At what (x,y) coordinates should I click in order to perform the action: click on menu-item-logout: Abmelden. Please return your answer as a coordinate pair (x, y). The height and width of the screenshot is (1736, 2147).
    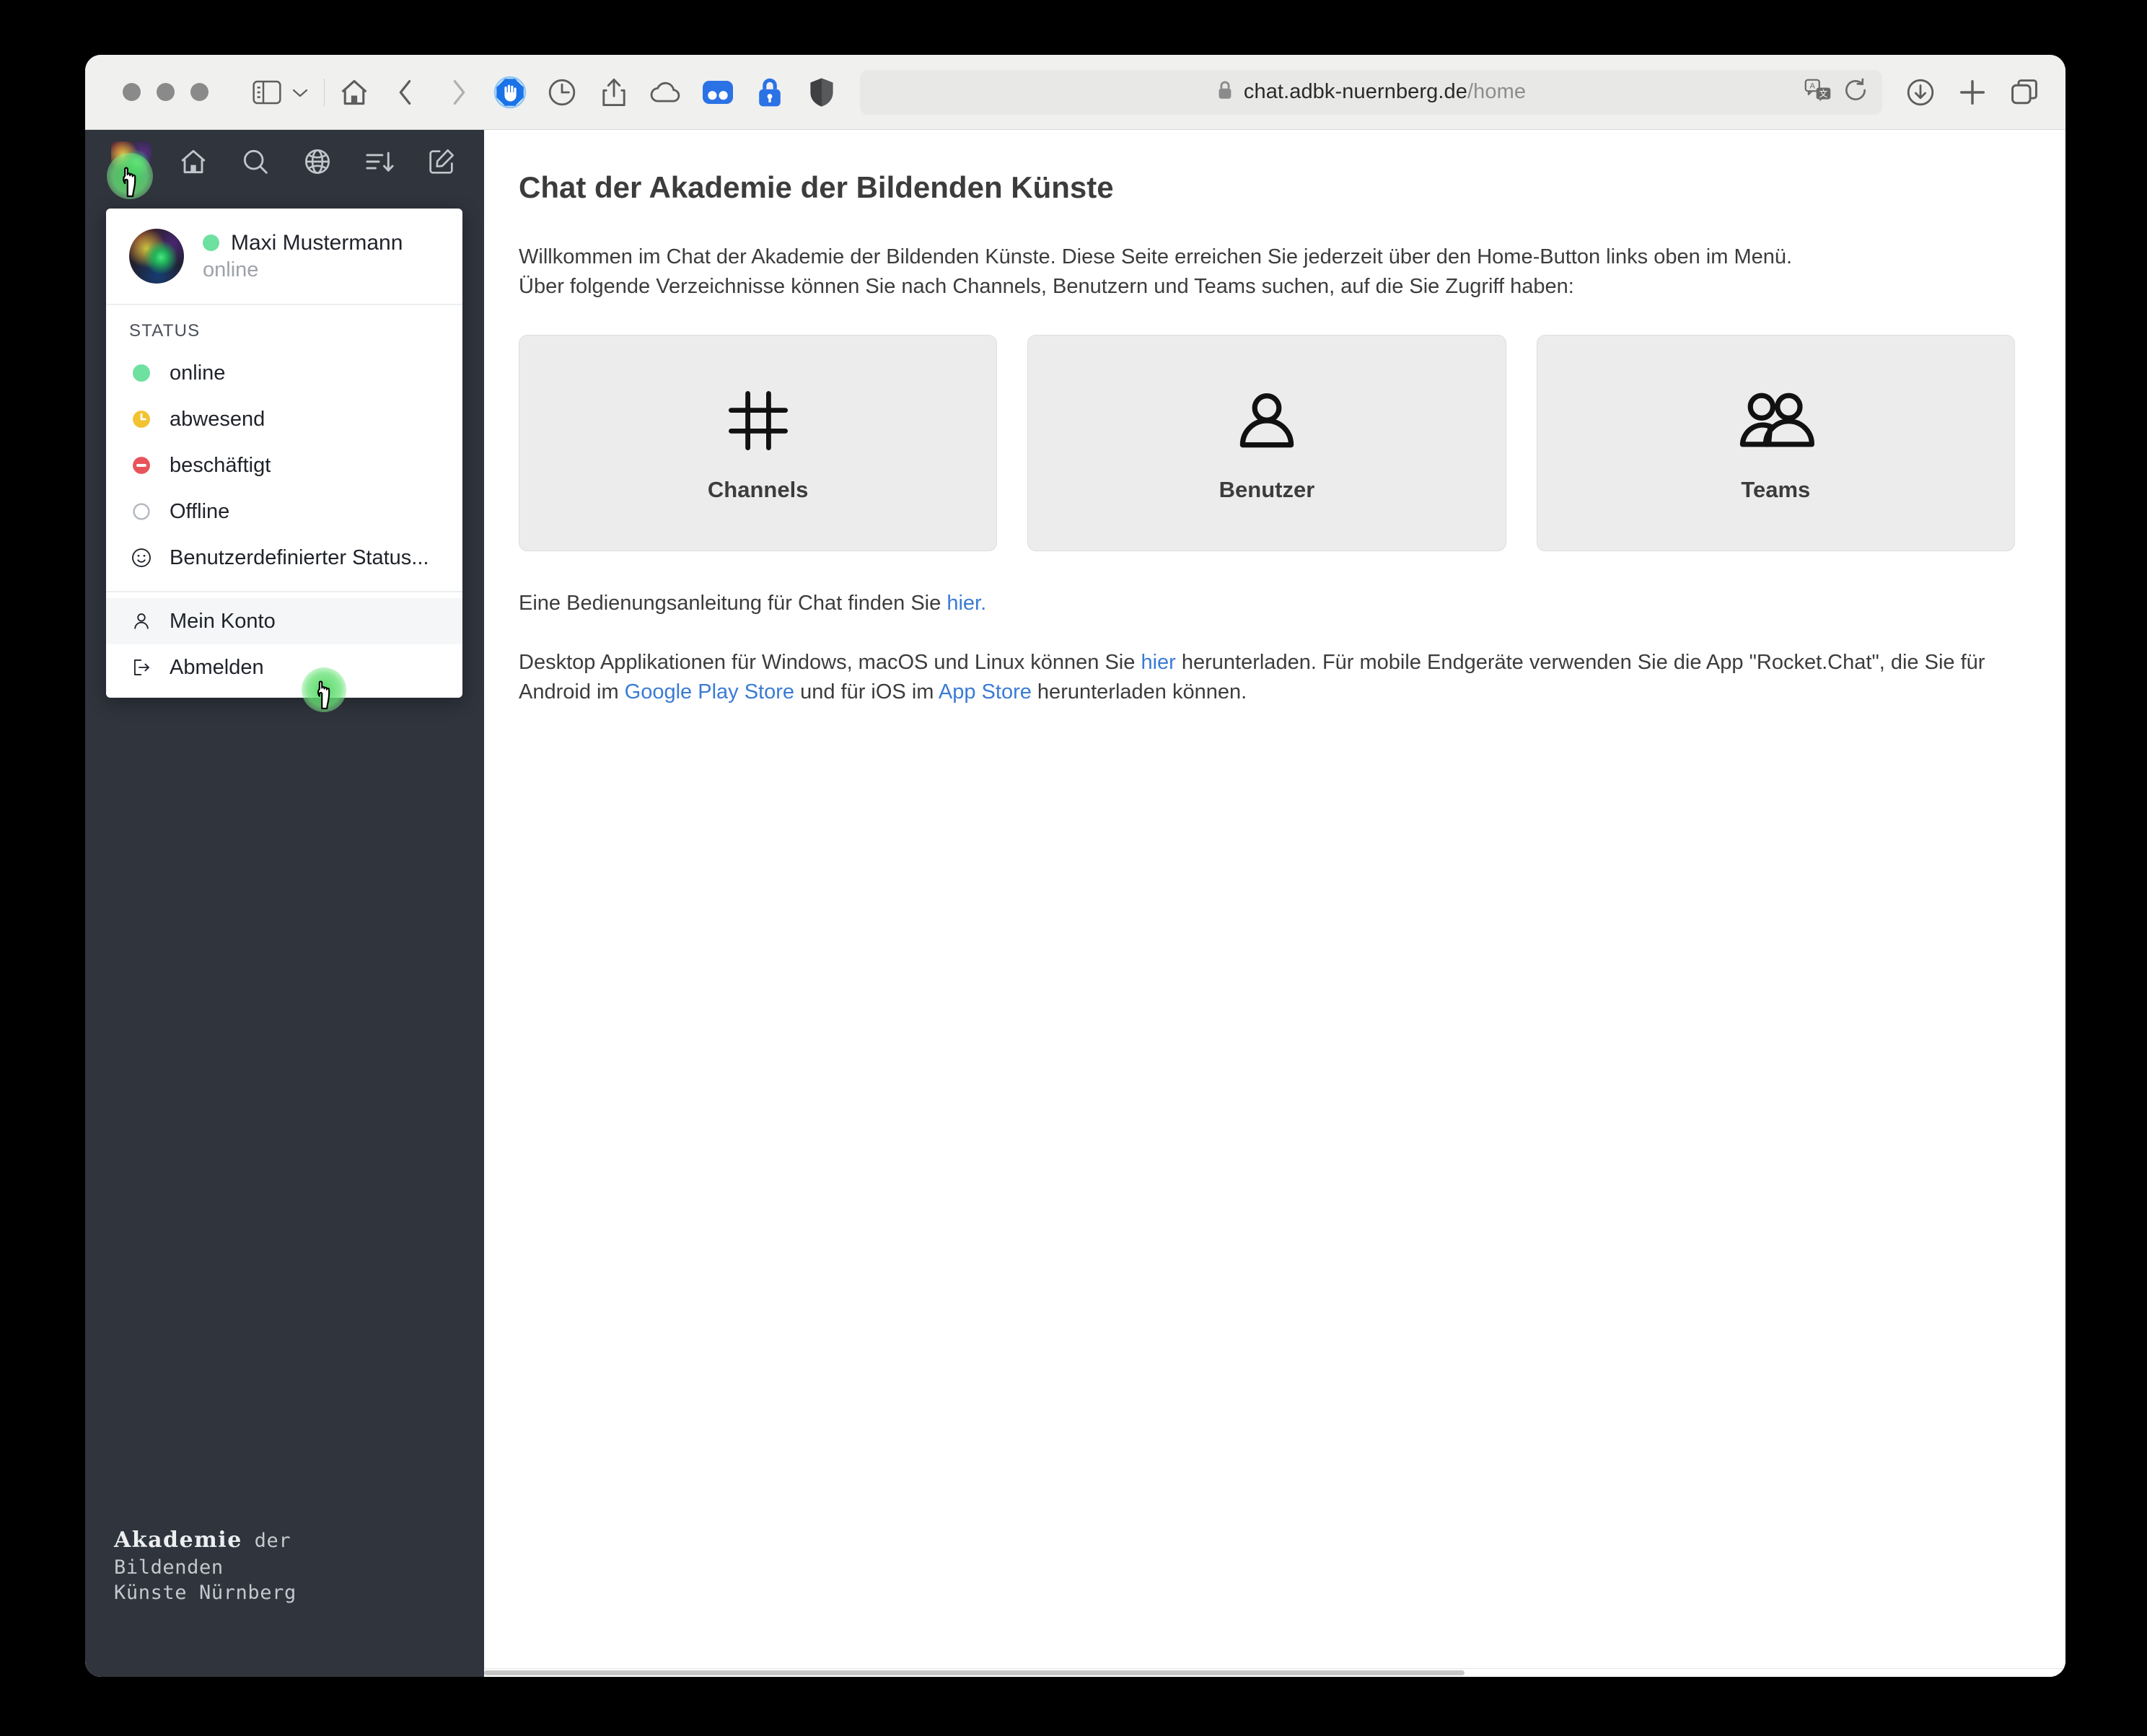
    Looking at the image, I should click on (284, 667).